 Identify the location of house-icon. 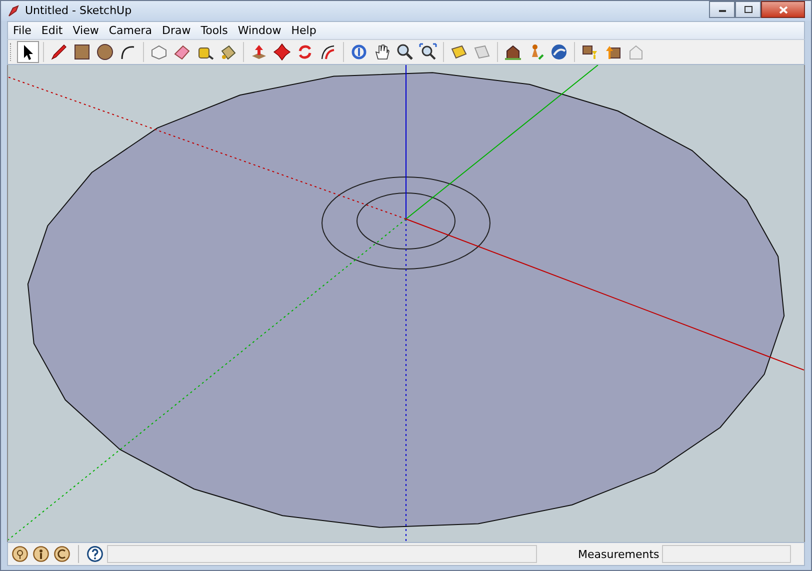
(513, 52).